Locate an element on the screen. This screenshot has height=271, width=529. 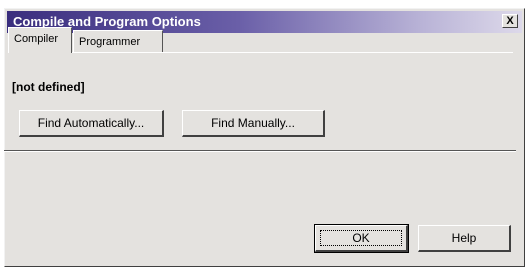
close-icon: X is located at coordinates (510, 21).